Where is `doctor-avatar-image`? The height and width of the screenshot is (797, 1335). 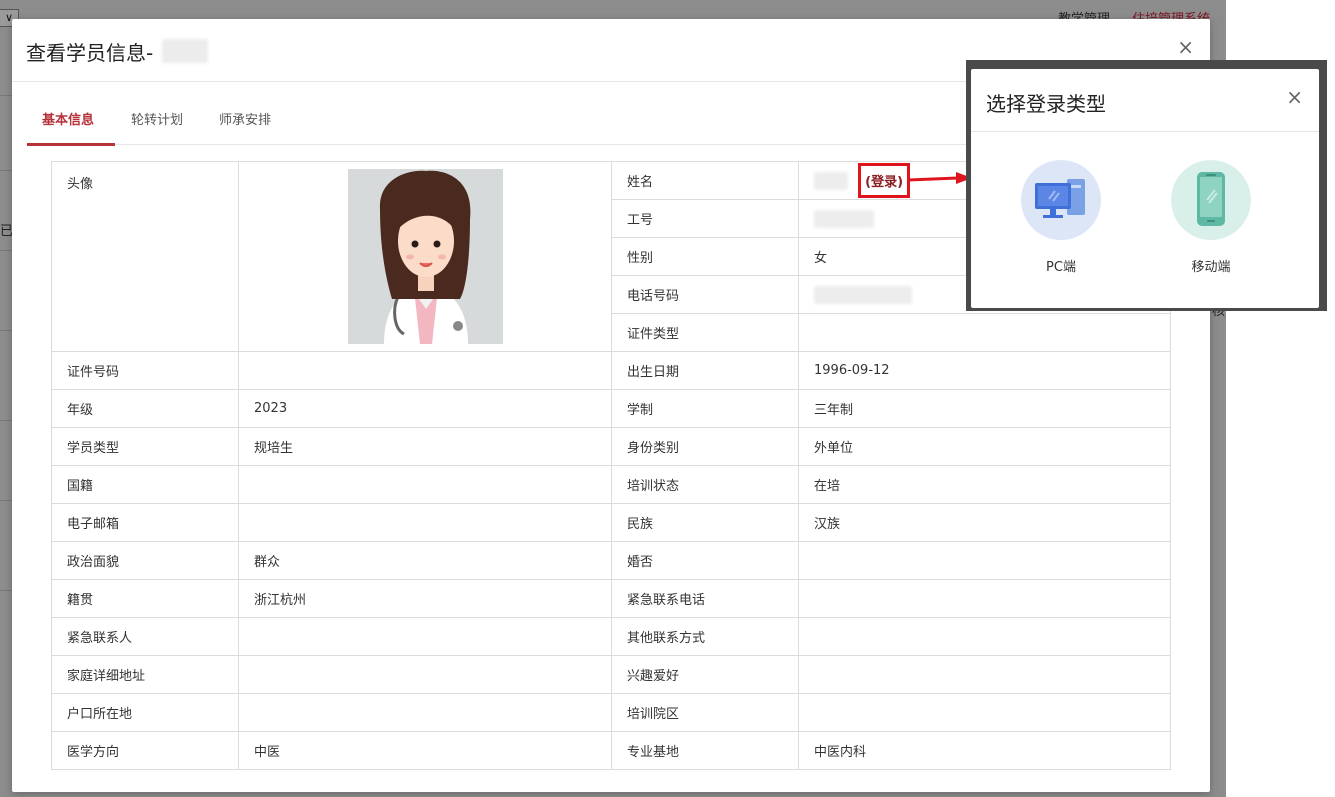 doctor-avatar-image is located at coordinates (425, 256).